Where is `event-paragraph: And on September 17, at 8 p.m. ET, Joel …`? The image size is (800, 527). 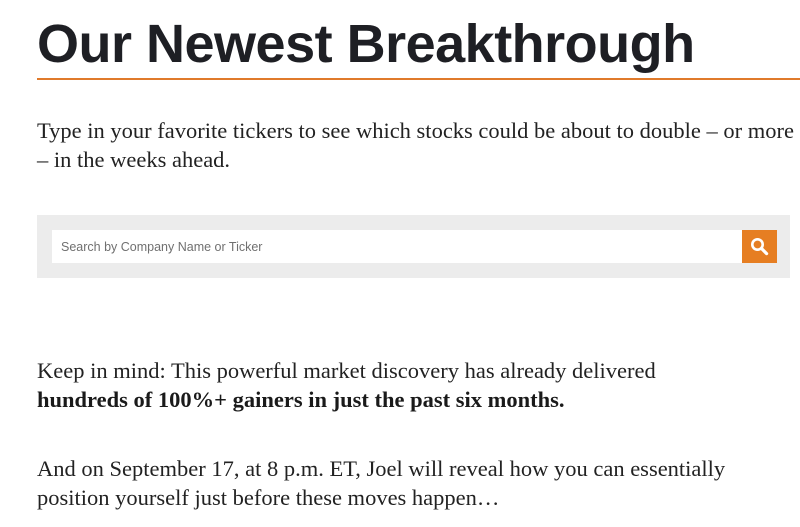
event-paragraph: And on September 17, at 8 p.m. ET, Joel … is located at coordinates (417, 483).